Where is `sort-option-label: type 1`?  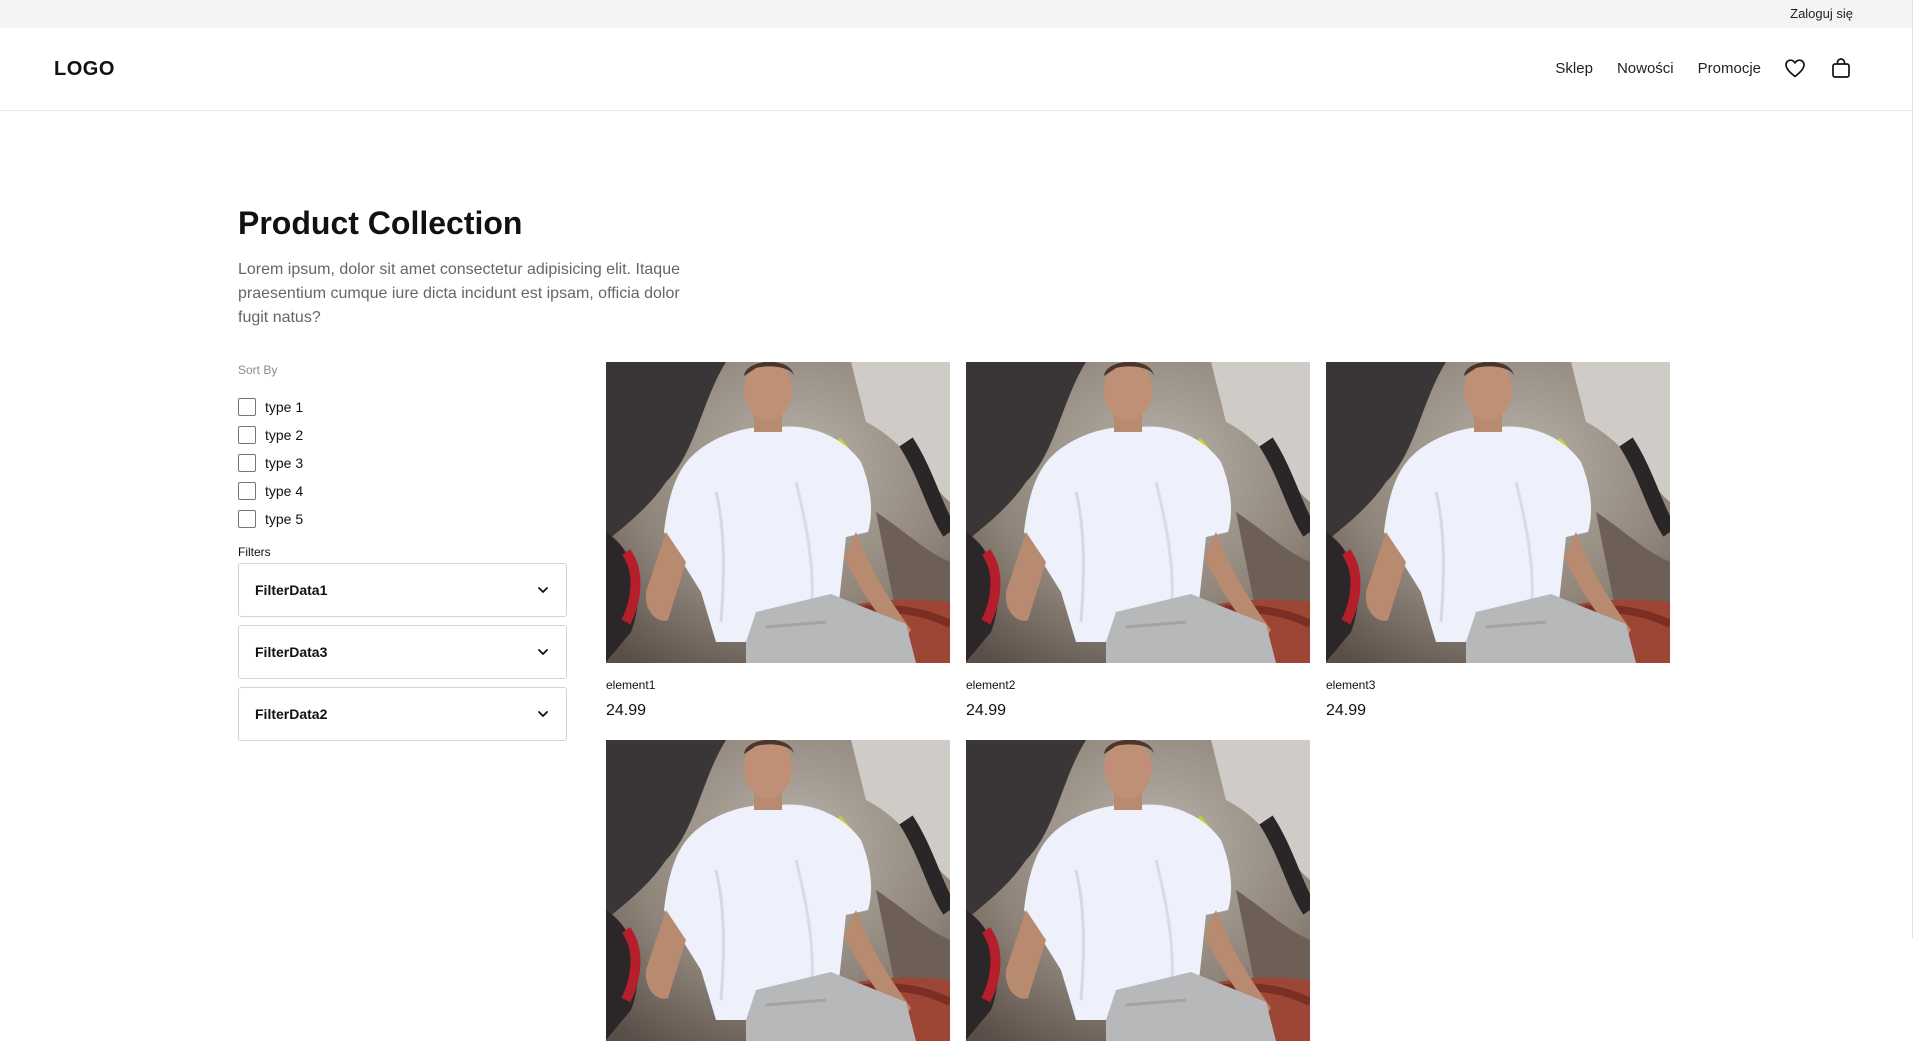 sort-option-label: type 1 is located at coordinates (284, 407).